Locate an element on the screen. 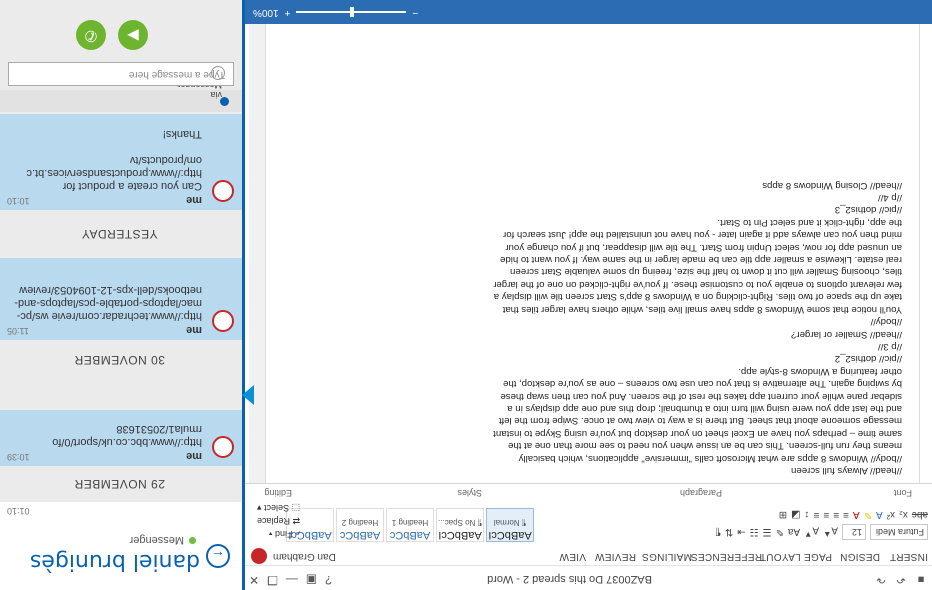  contact-name: daniel brunigès is located at coordinates (114, 561).